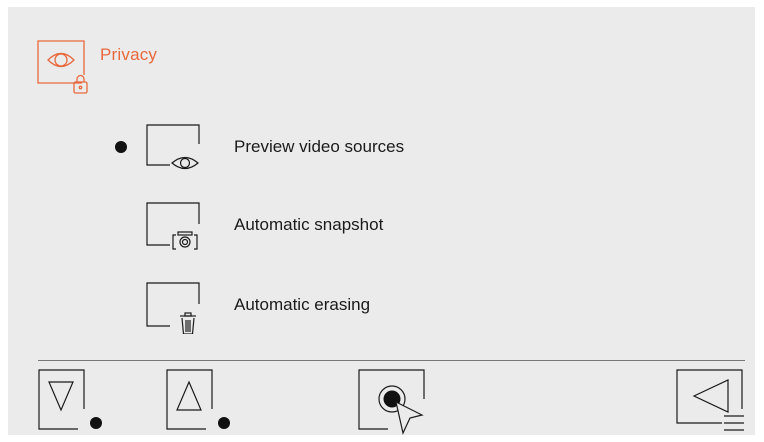  I want to click on back-button, so click(712, 403).